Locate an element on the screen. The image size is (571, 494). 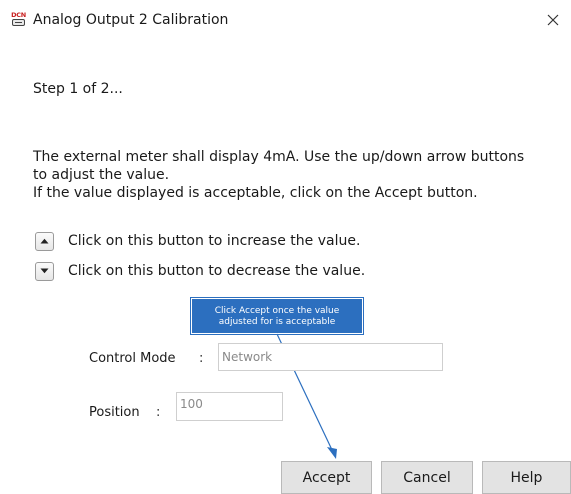
control-mode-field: Network is located at coordinates (330, 357).